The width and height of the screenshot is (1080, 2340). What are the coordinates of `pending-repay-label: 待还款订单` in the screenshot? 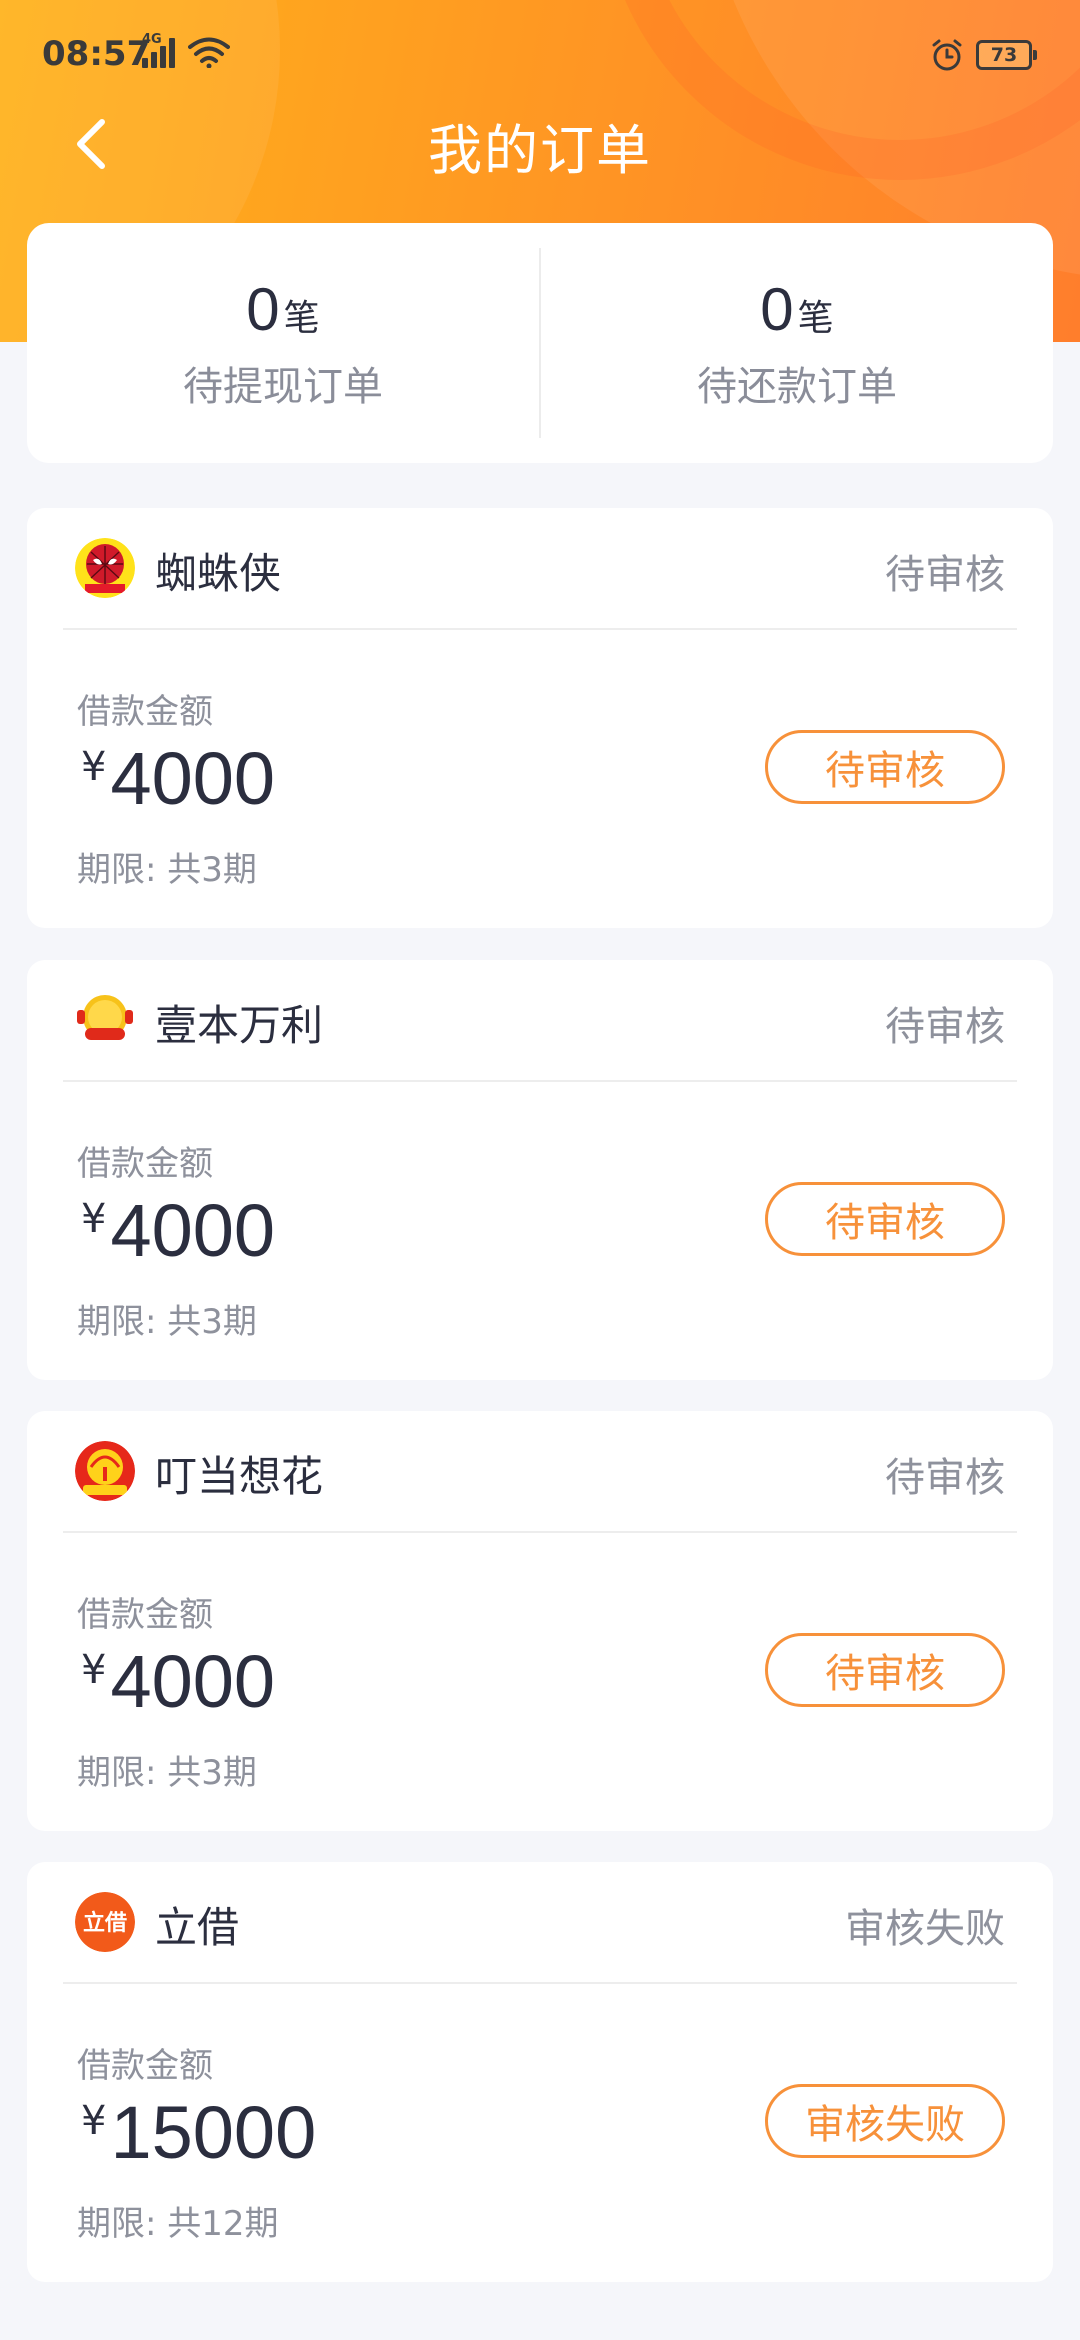 It's located at (797, 386).